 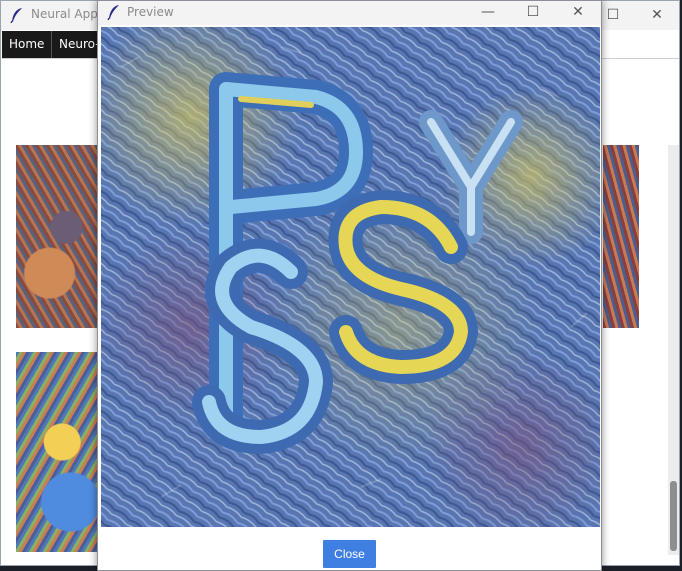 I want to click on scrollbar, so click(x=673, y=350).